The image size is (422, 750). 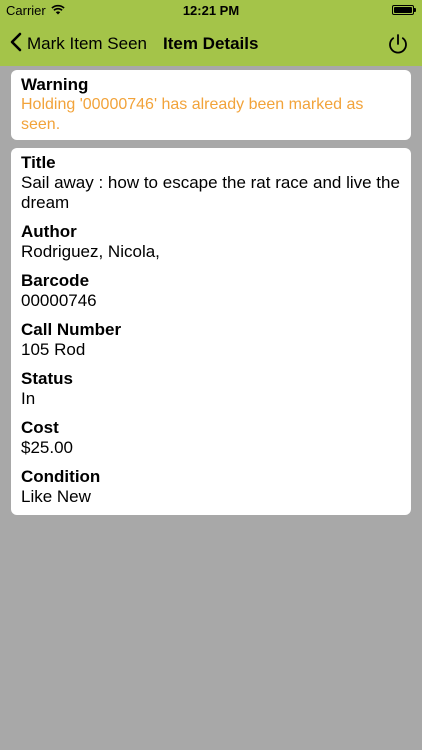 I want to click on page-title: Item Details, so click(x=211, y=43).